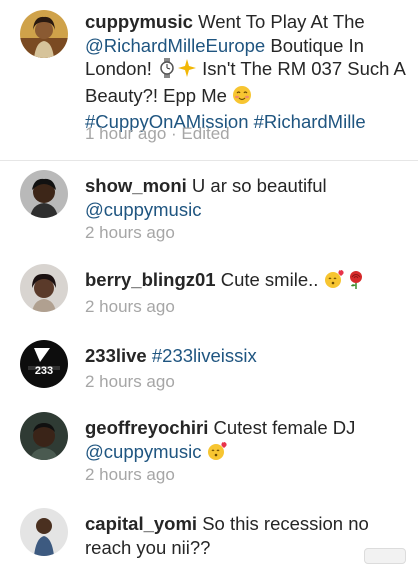  I want to click on comment-text: U ar so beautiful, so click(259, 185).